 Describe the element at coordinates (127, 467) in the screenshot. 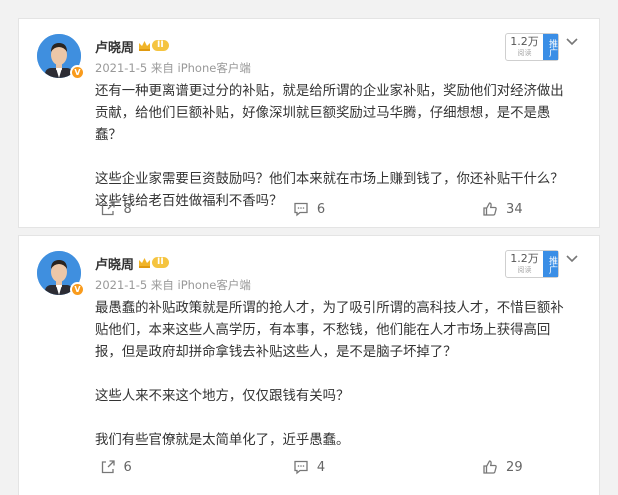

I see `share-count: 6` at that location.